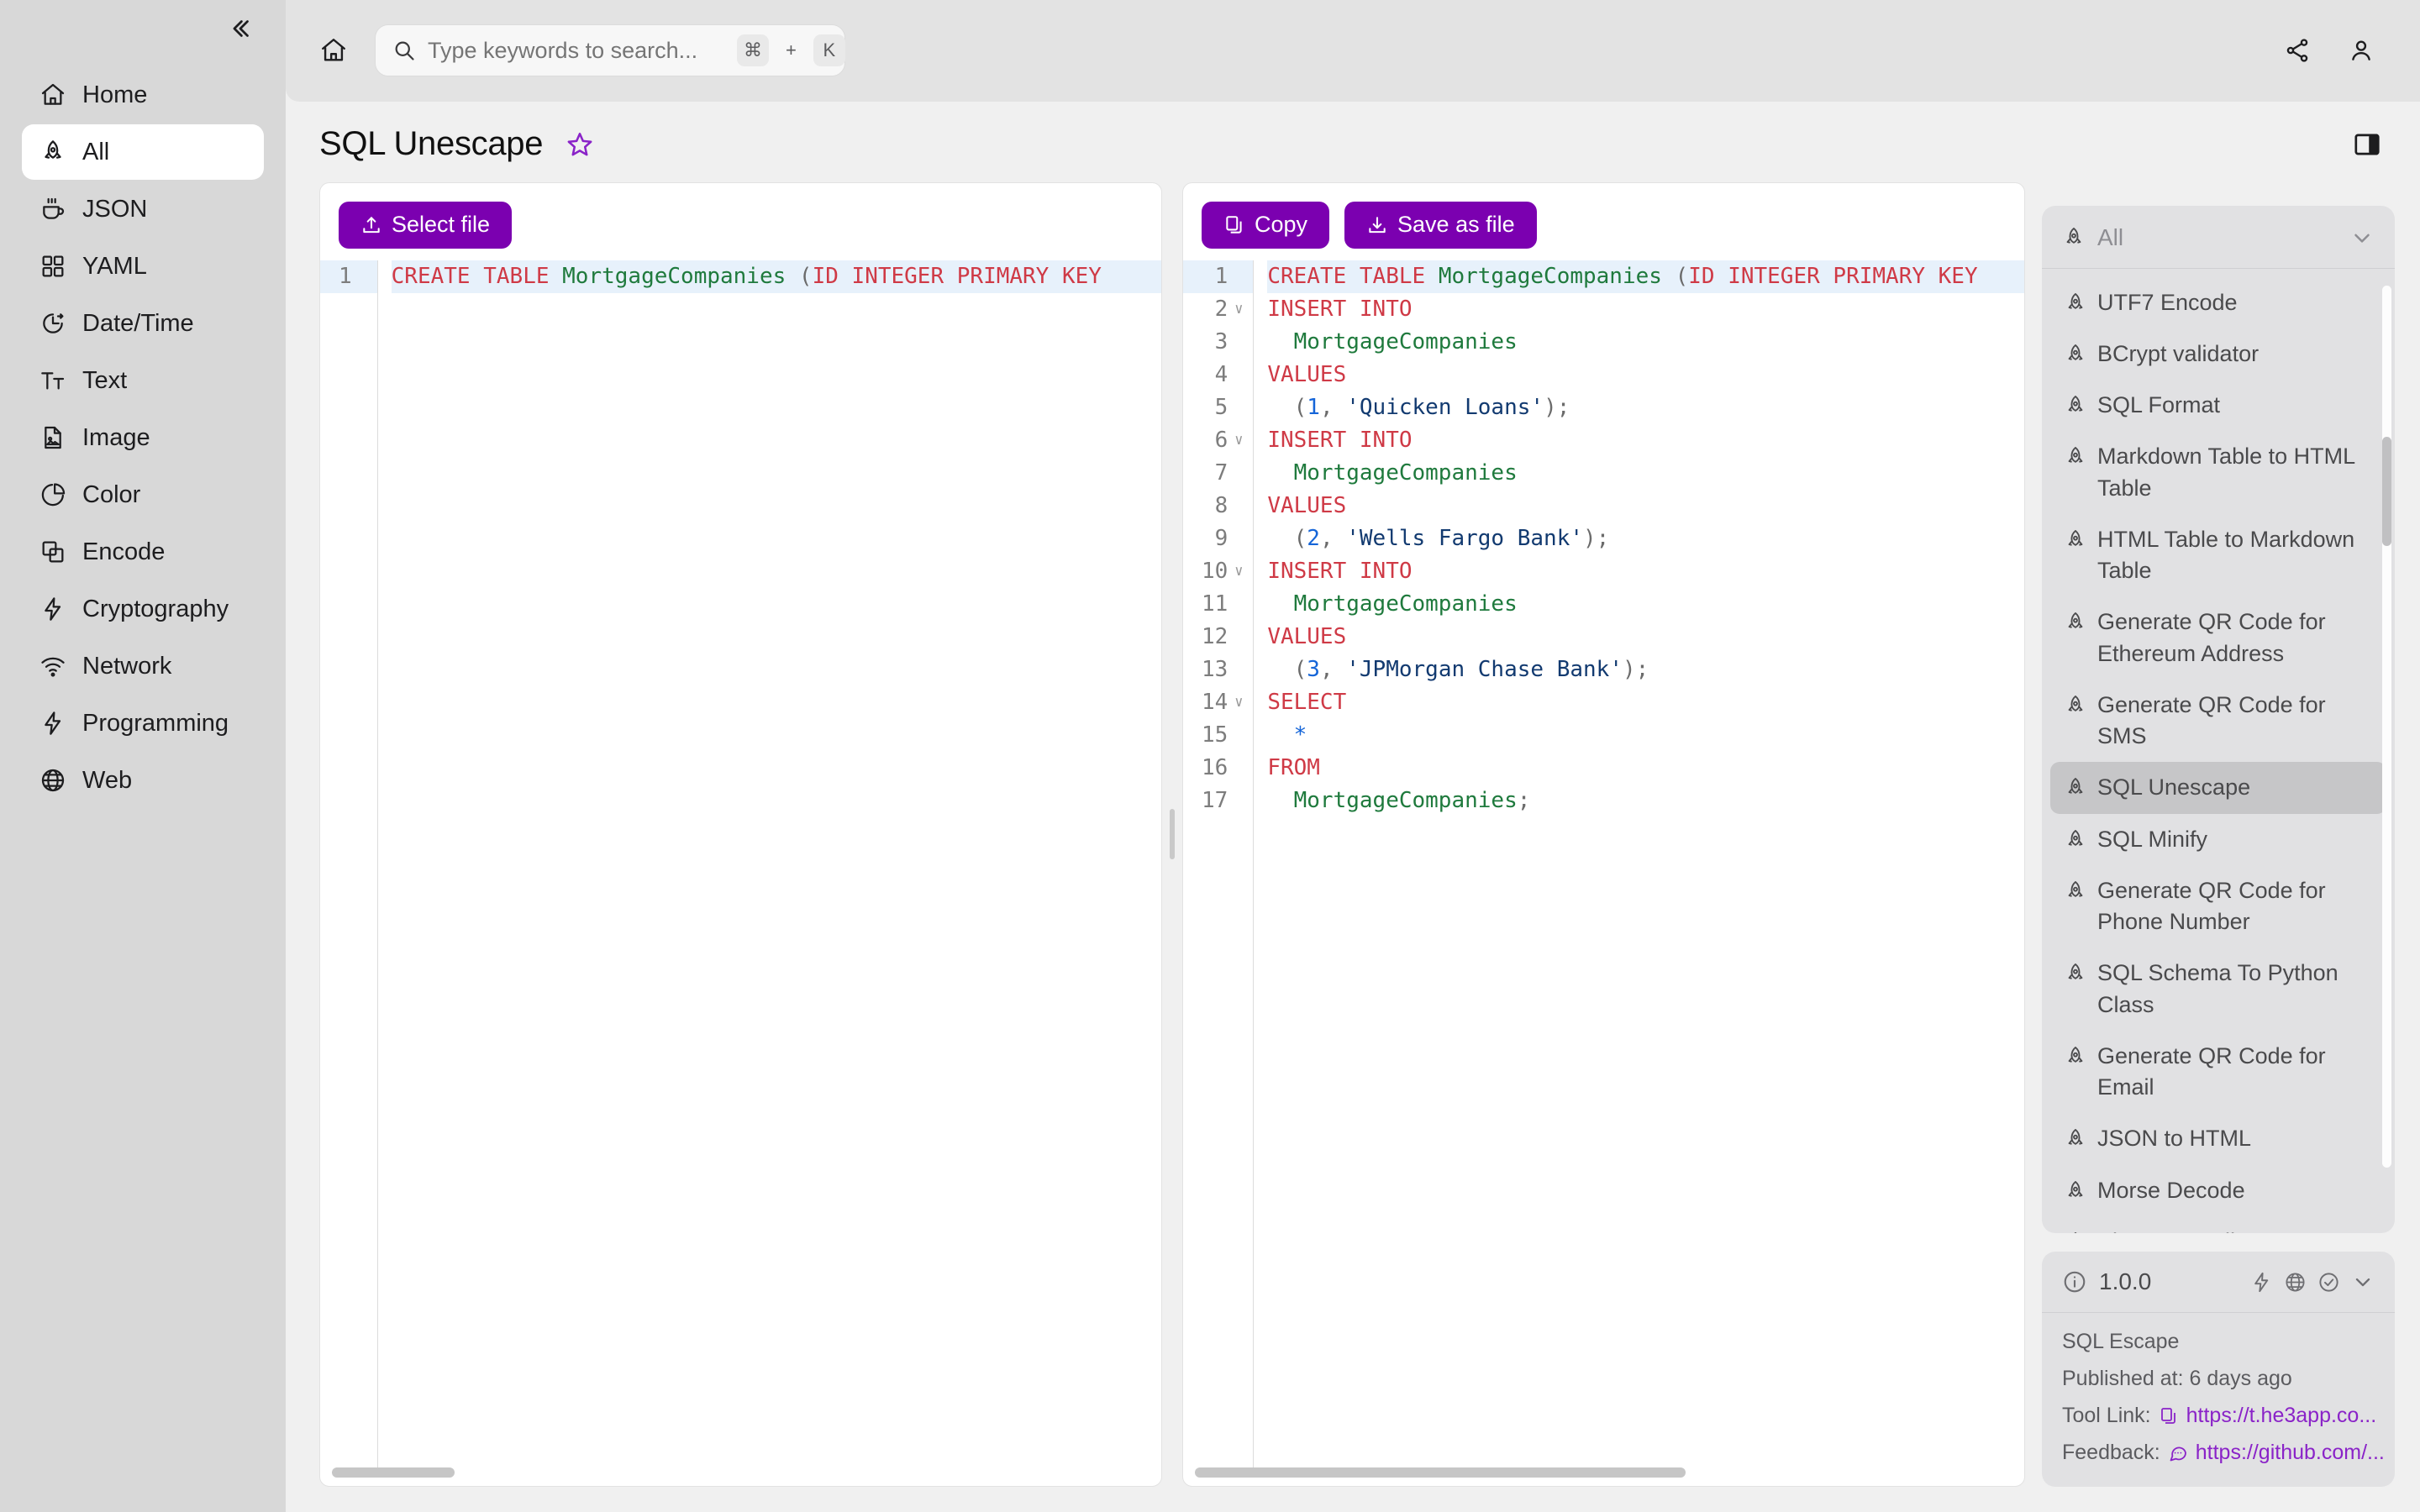 The width and height of the screenshot is (2420, 1512). What do you see at coordinates (240, 28) in the screenshot?
I see `chevron-double-left-icon` at bounding box center [240, 28].